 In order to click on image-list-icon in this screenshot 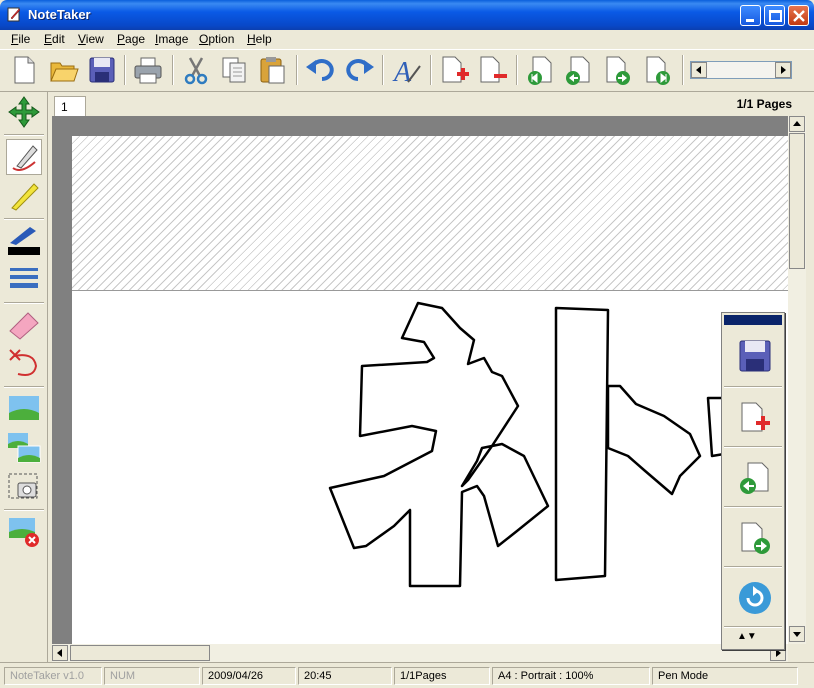, I will do `click(24, 448)`.